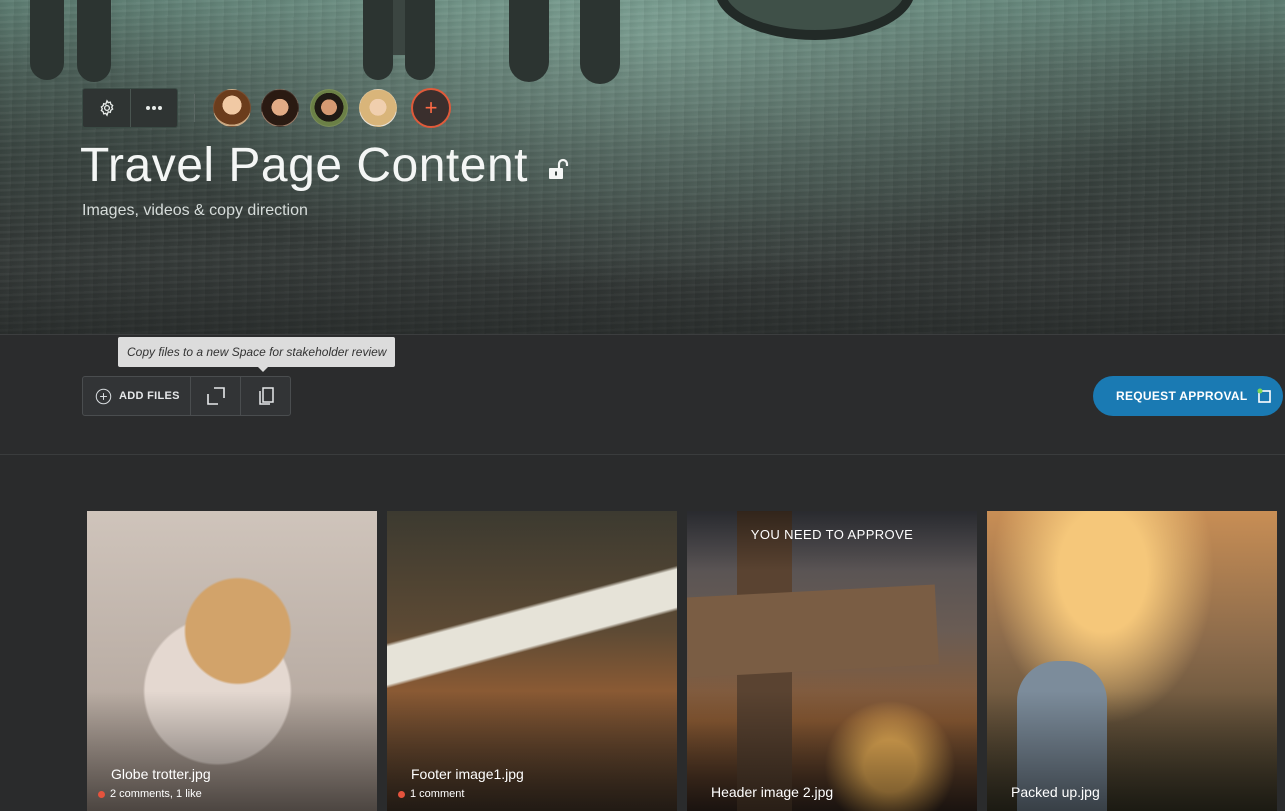 The width and height of the screenshot is (1285, 811). I want to click on add-files-label: ADD FILES, so click(149, 396).